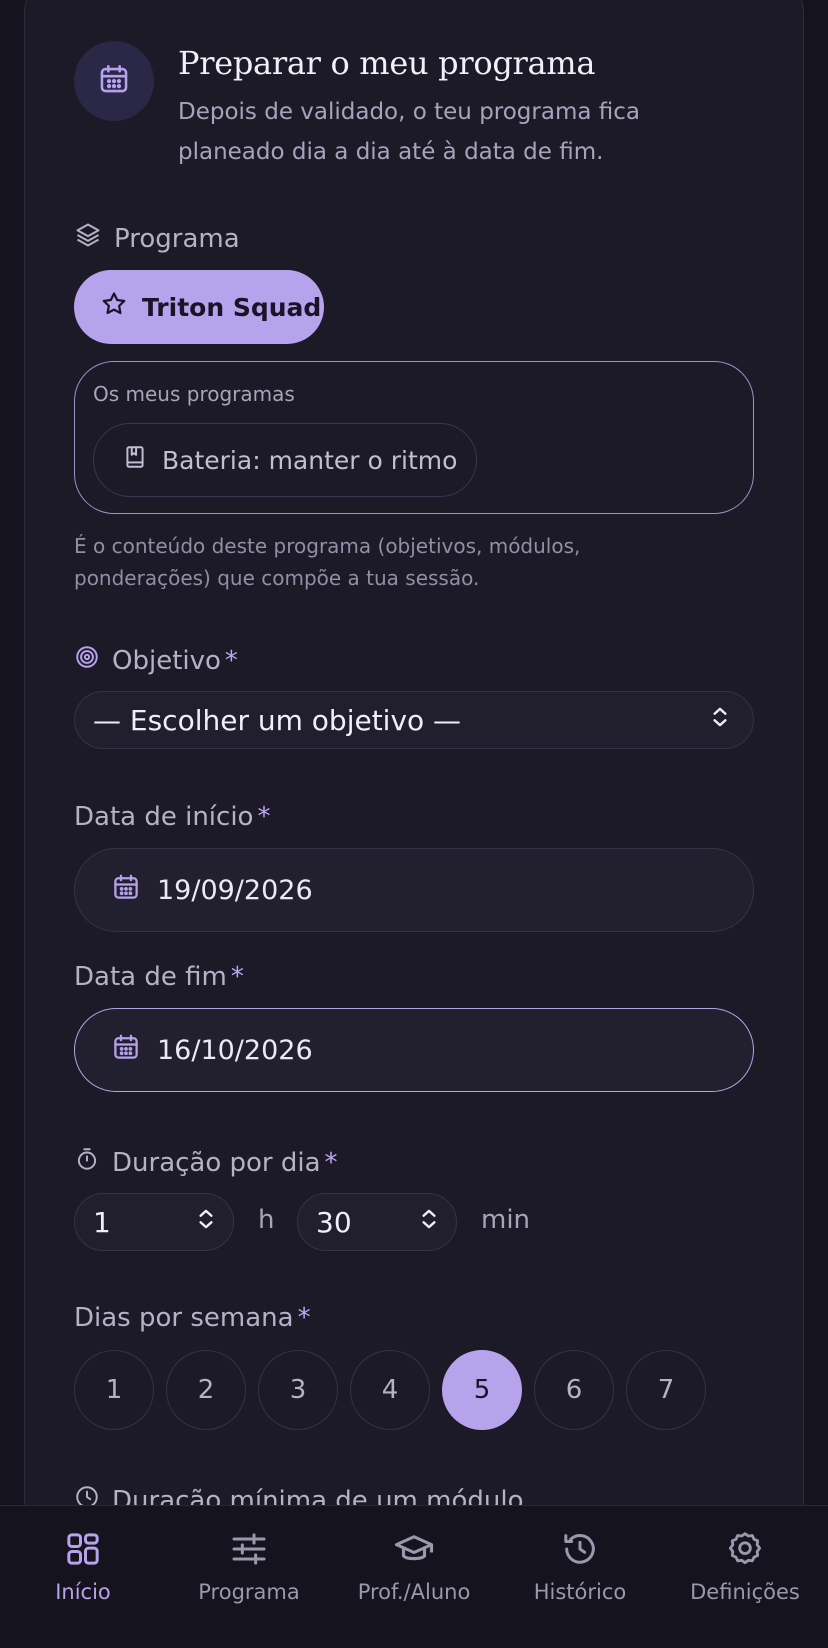  I want to click on minutes-select: 30, so click(377, 1222).